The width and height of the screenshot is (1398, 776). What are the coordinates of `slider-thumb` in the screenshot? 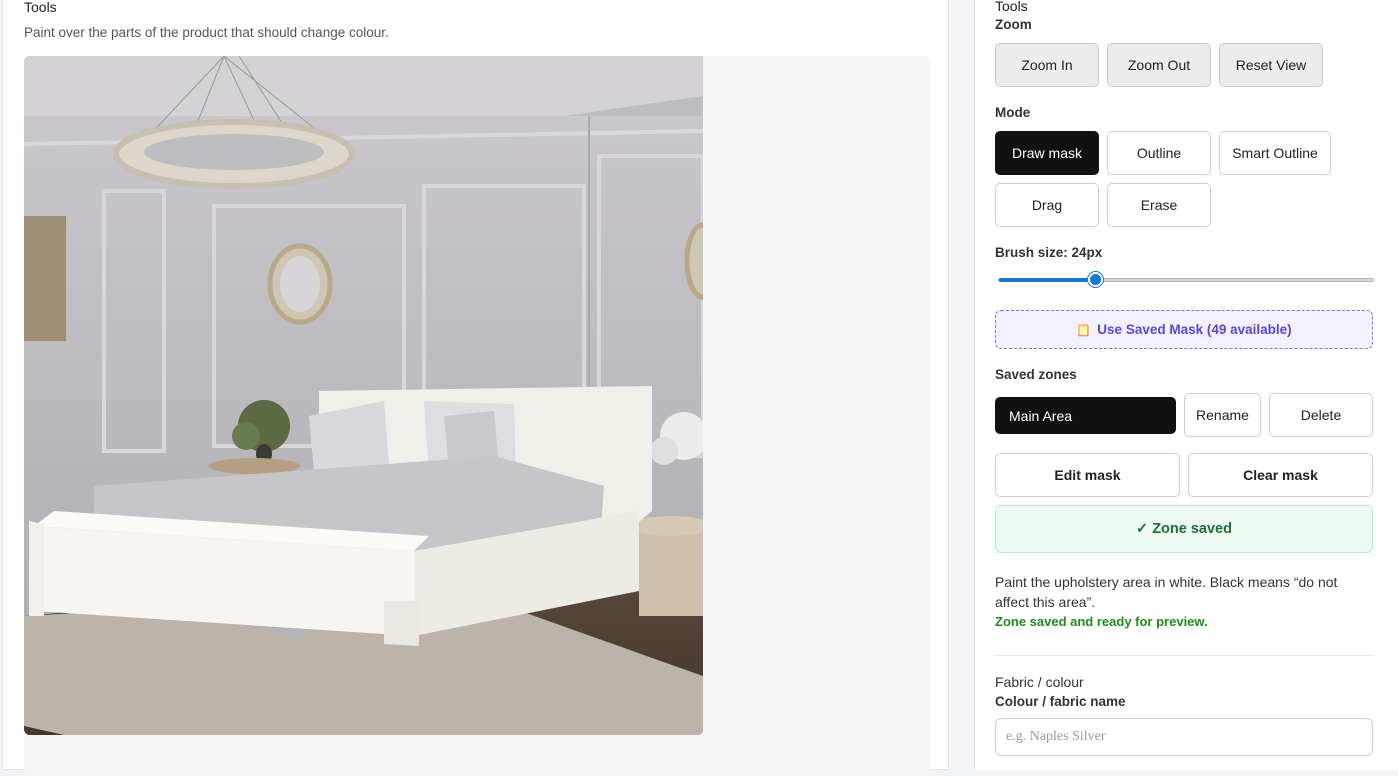 It's located at (1096, 279).